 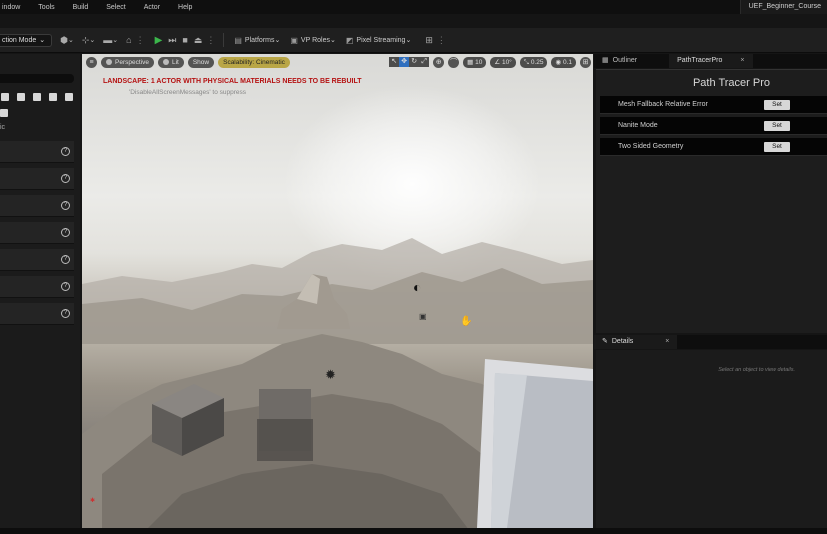 What do you see at coordinates (46, 7) in the screenshot?
I see `menu-tools: Tools` at bounding box center [46, 7].